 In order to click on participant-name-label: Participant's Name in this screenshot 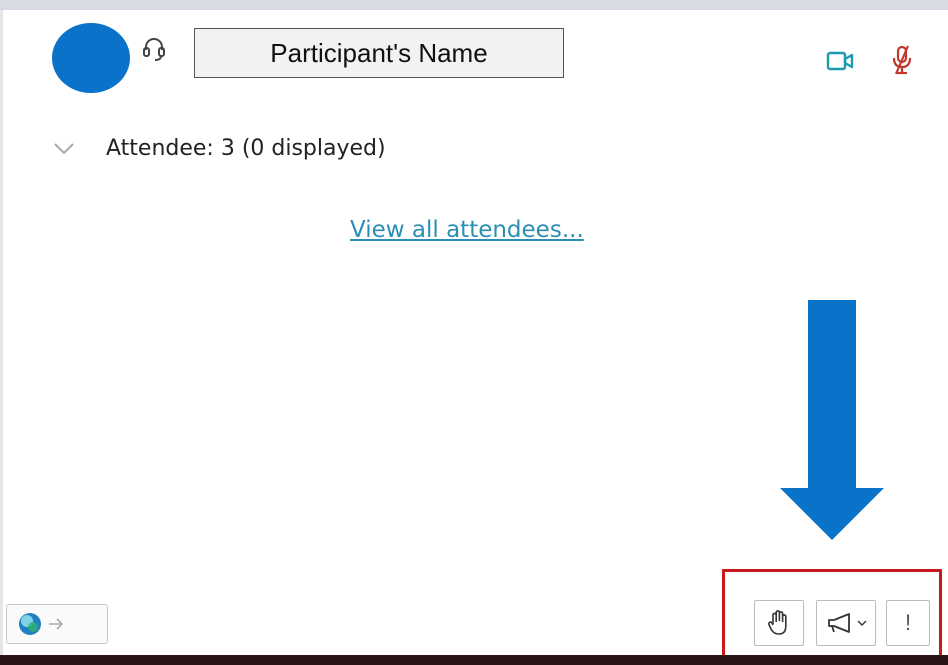, I will do `click(379, 52)`.